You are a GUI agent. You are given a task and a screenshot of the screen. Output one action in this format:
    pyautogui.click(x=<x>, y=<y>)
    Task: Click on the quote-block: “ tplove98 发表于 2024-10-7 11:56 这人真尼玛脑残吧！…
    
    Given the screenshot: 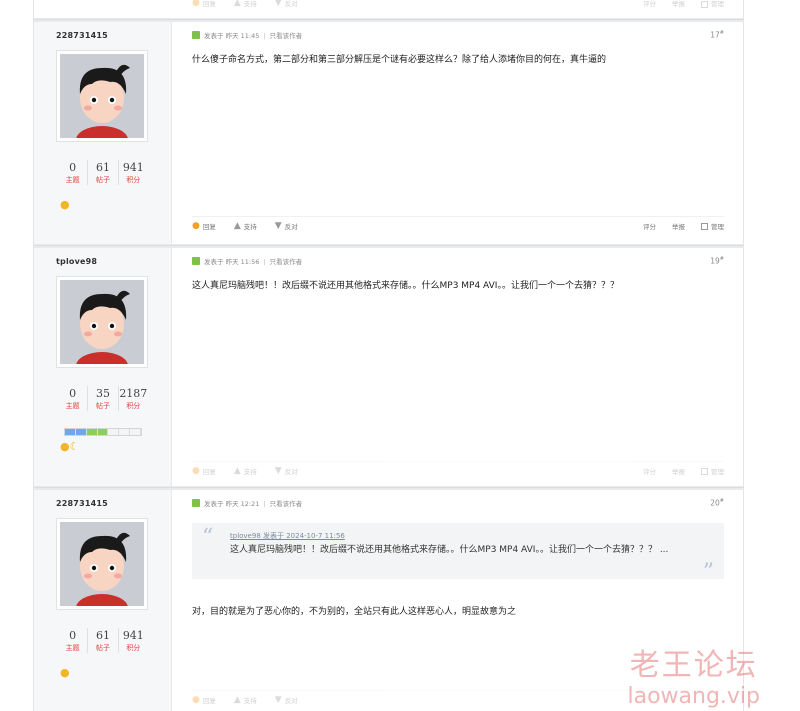 What is the action you would take?
    pyautogui.click(x=458, y=554)
    